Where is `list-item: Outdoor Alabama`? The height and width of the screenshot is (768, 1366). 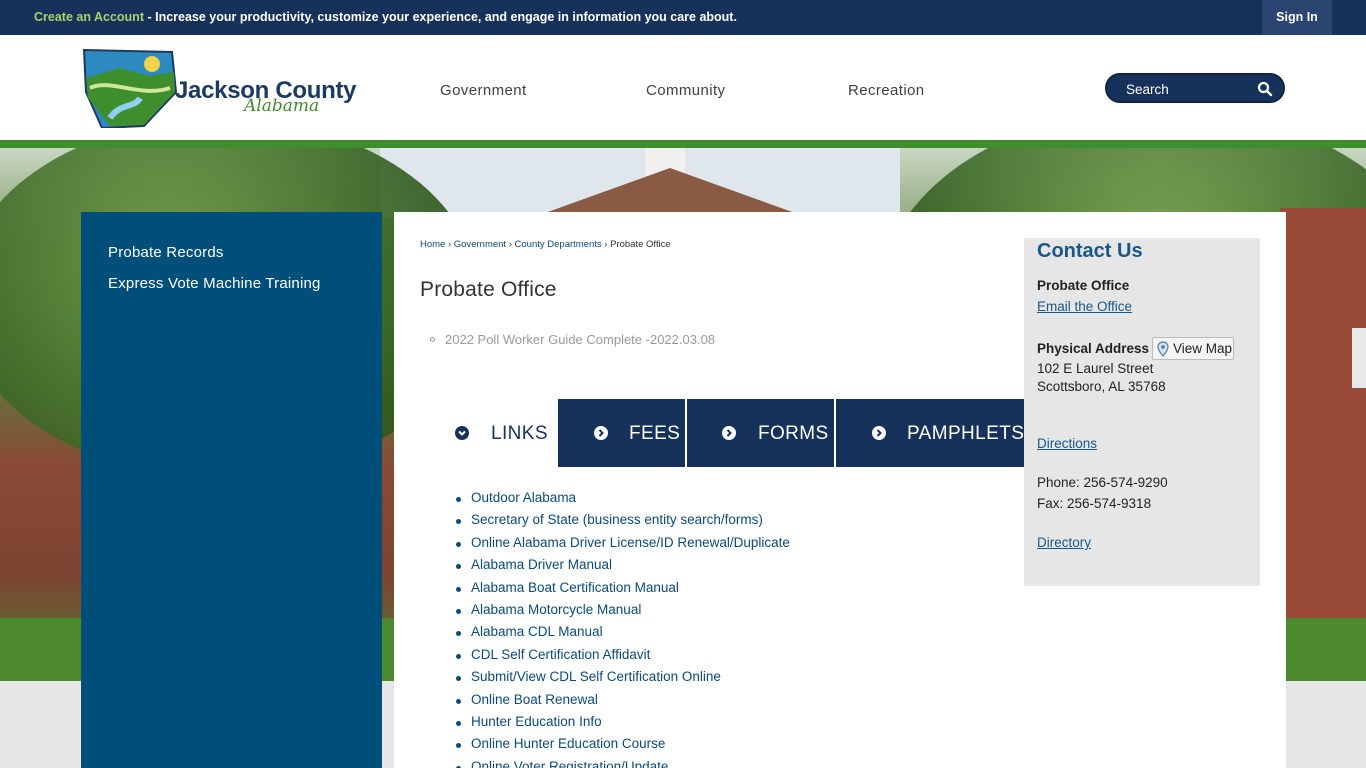
list-item: Outdoor Alabama is located at coordinates (622, 501).